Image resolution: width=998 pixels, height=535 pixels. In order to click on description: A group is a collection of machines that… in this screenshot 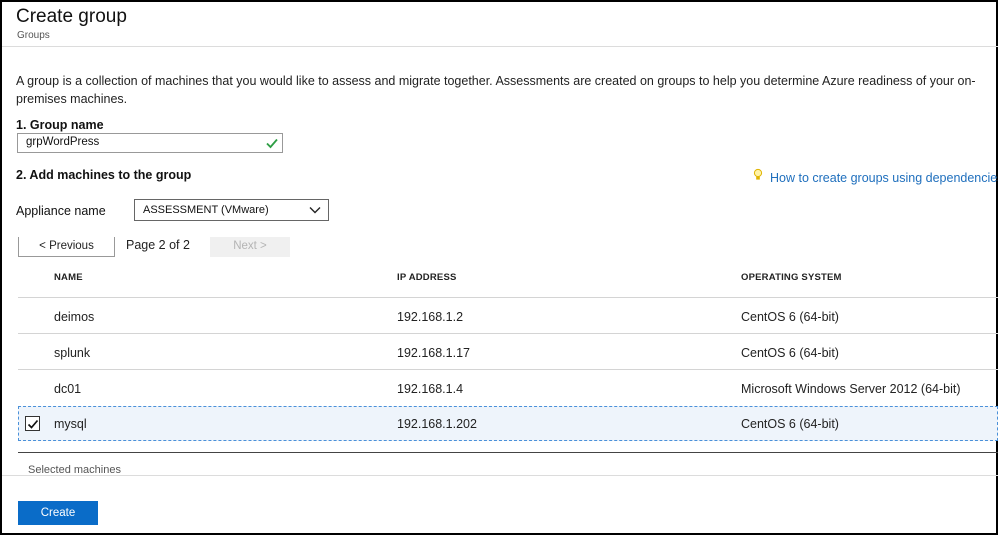, I will do `click(506, 90)`.